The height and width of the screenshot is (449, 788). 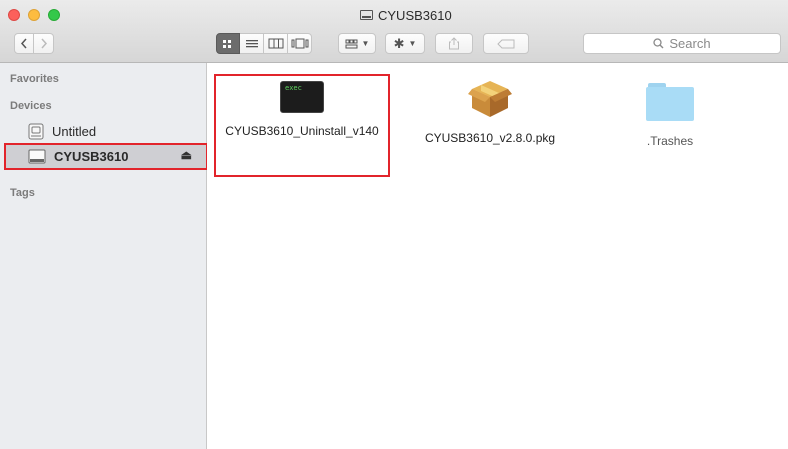 I want to click on search-placeholder: Search, so click(x=690, y=43).